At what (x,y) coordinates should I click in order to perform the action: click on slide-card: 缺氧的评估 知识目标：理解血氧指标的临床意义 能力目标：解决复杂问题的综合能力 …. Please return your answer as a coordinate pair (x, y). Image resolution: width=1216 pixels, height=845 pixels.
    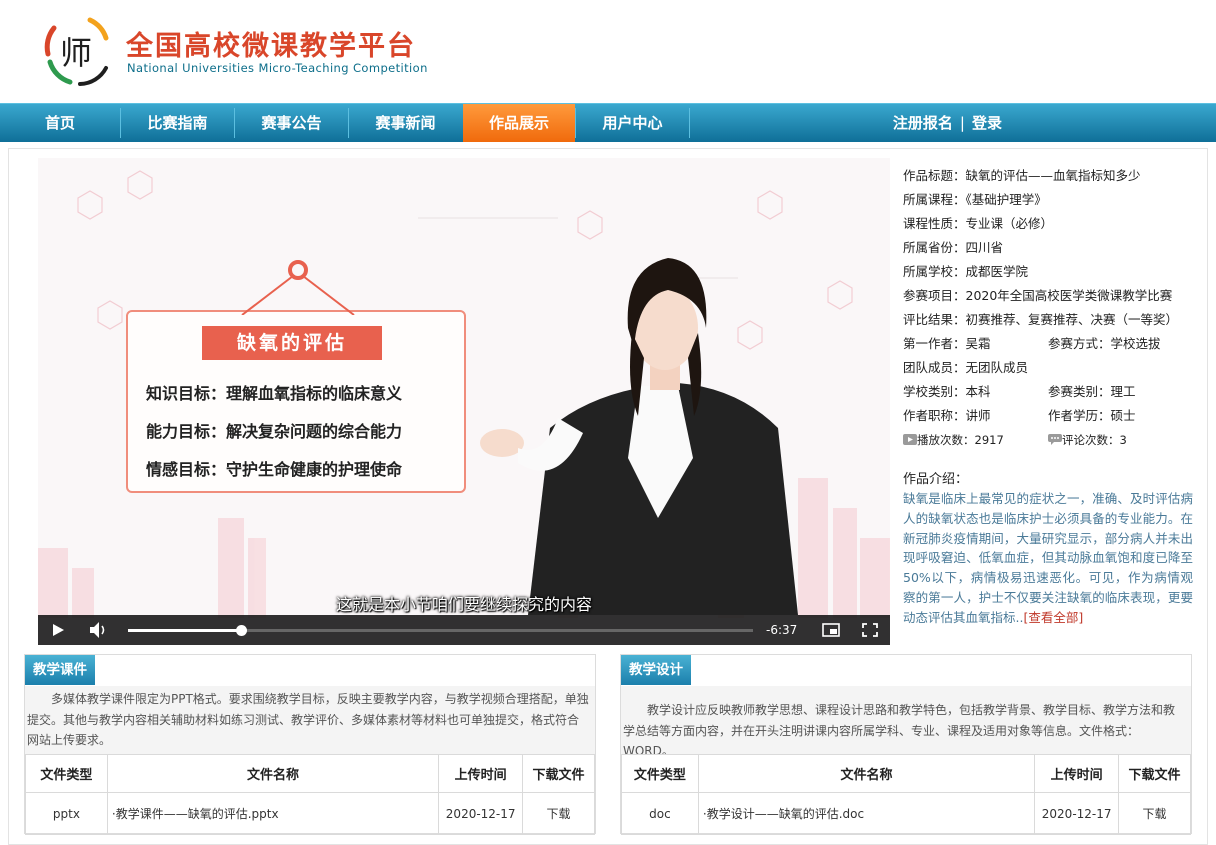
    Looking at the image, I should click on (296, 376).